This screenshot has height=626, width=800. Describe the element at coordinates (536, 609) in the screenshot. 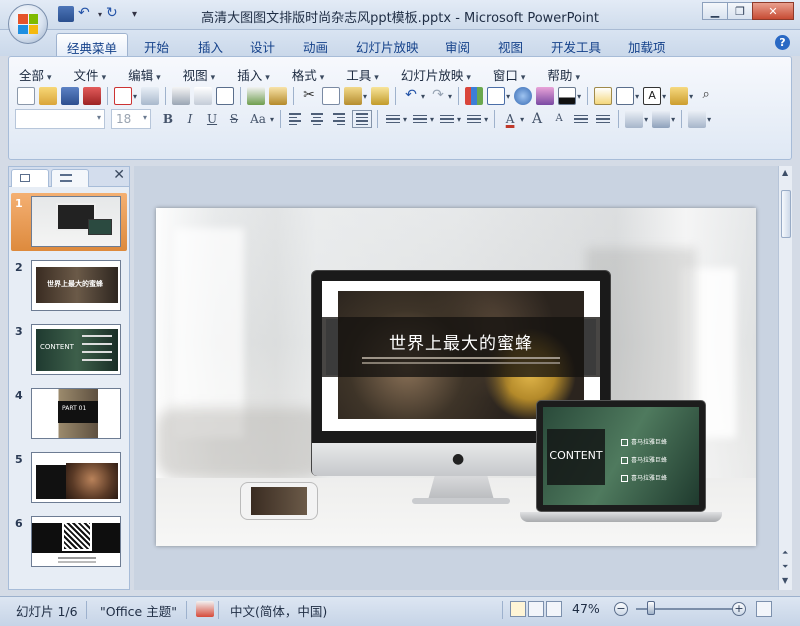

I see `slide-sorter-view-button` at that location.